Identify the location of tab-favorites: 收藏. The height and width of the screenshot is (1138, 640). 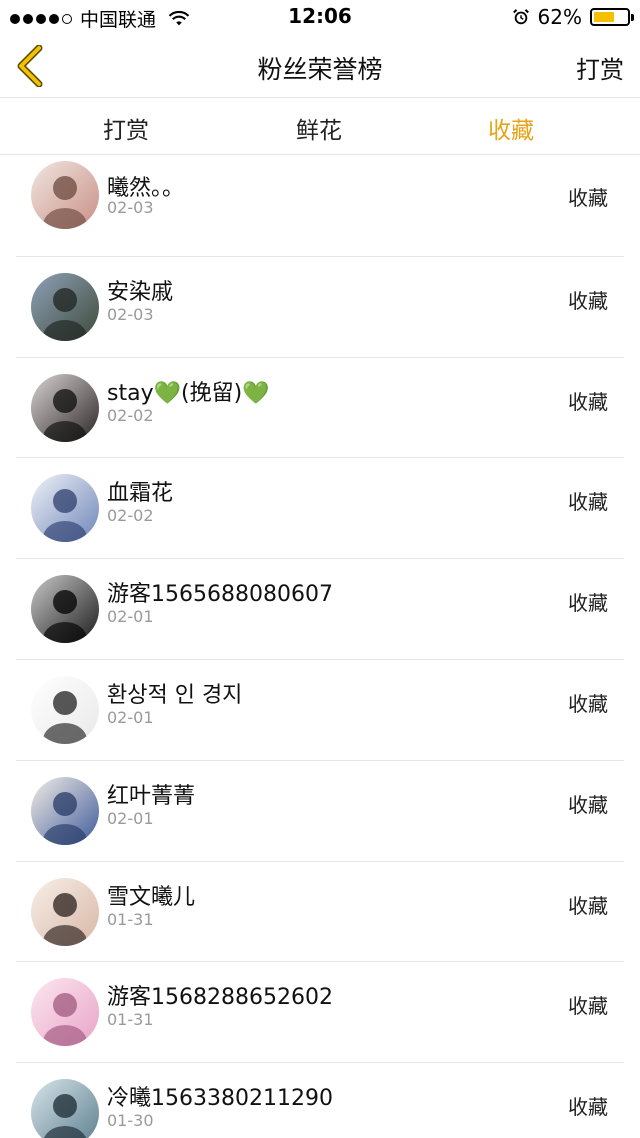
(511, 128).